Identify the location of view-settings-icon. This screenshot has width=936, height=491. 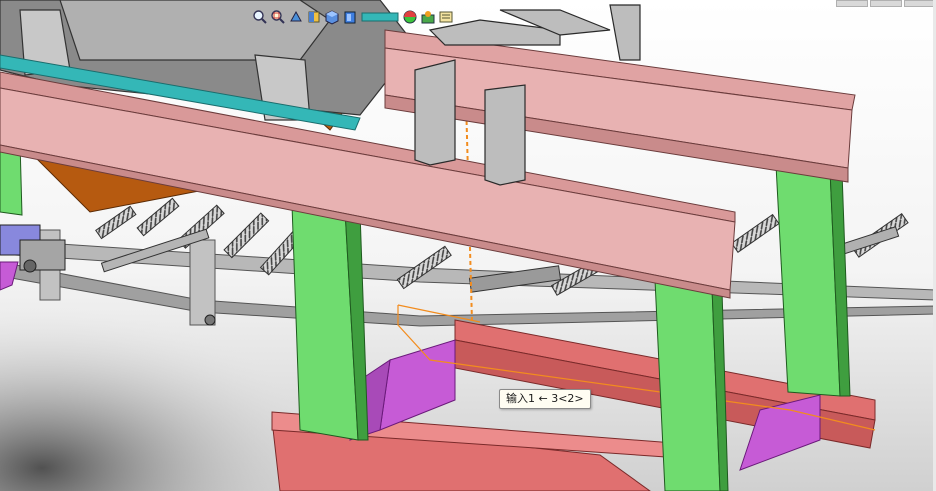
(446, 17).